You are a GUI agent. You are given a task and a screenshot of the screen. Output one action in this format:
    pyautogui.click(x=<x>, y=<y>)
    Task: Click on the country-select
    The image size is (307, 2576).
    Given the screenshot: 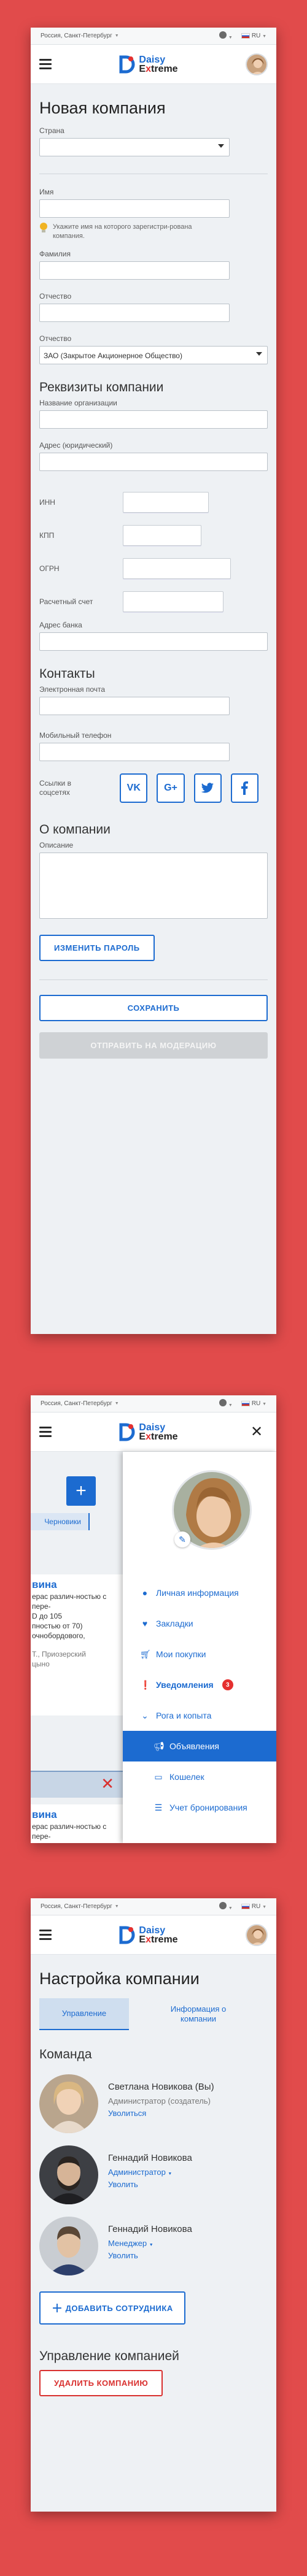 What is the action you would take?
    pyautogui.click(x=134, y=147)
    